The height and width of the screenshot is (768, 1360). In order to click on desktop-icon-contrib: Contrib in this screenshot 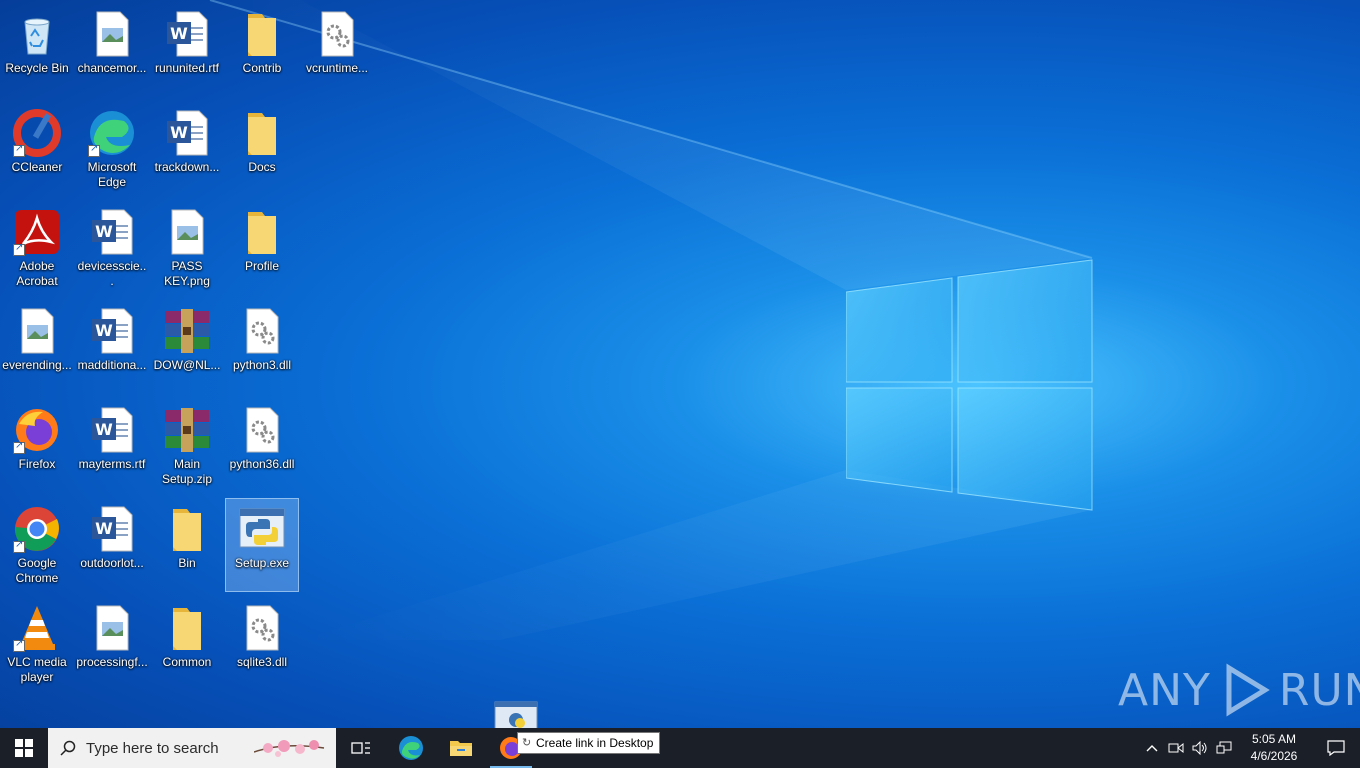, I will do `click(262, 50)`.